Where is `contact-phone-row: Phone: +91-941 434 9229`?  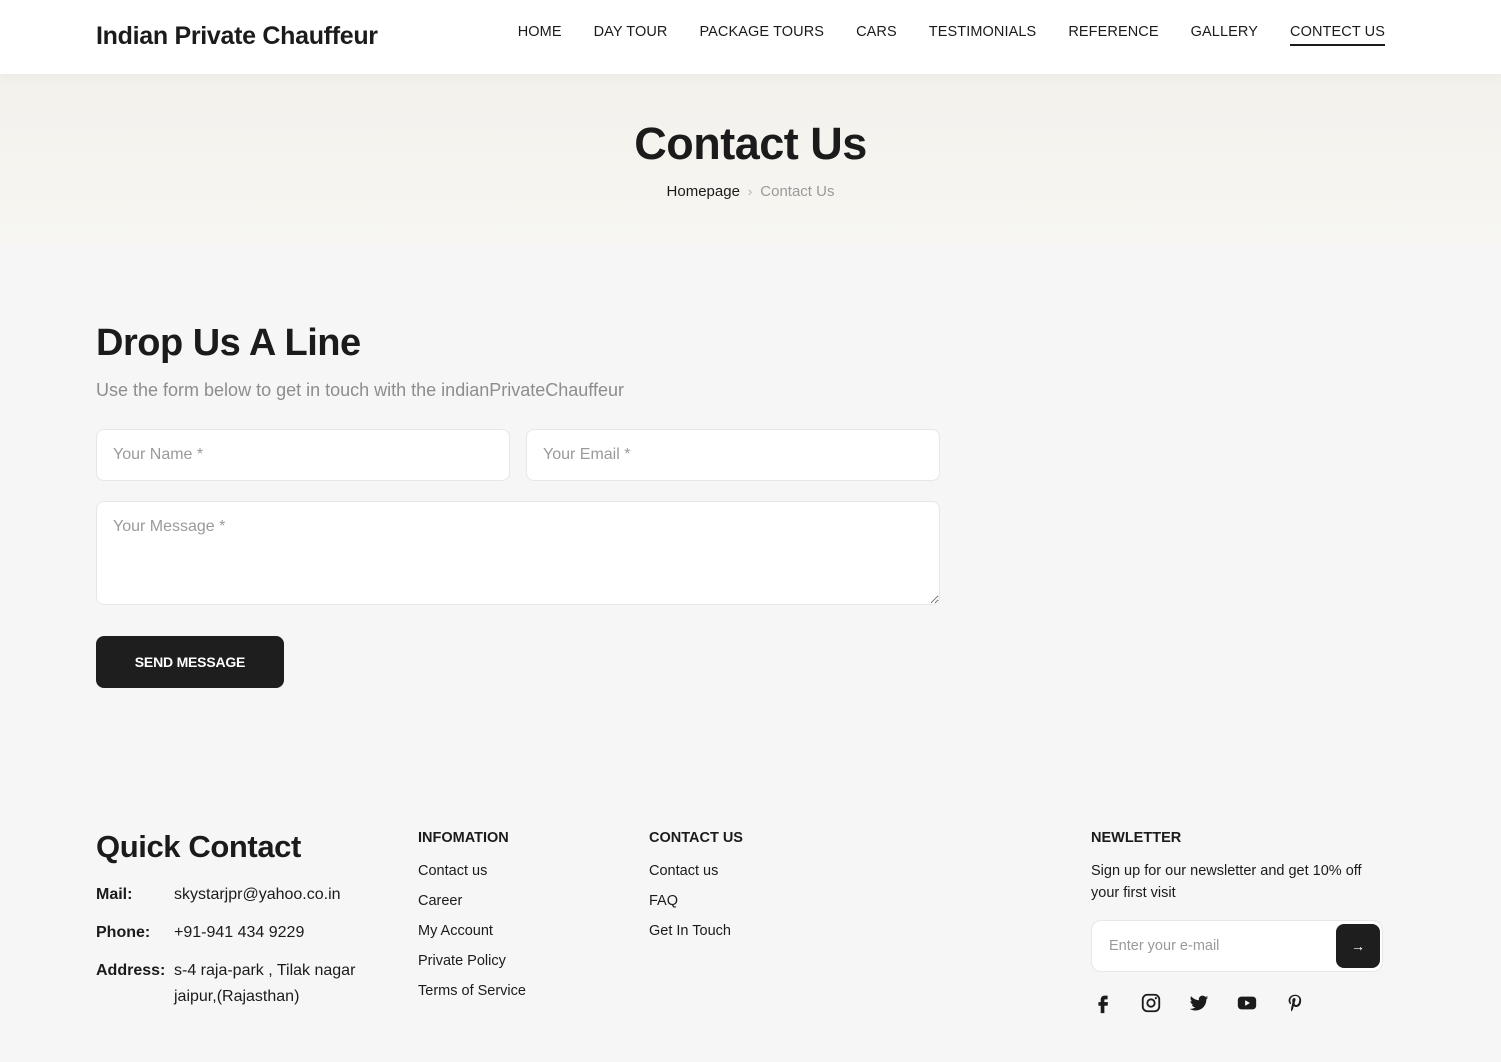
contact-phone-row: Phone: +91-941 434 9229 is located at coordinates (200, 933).